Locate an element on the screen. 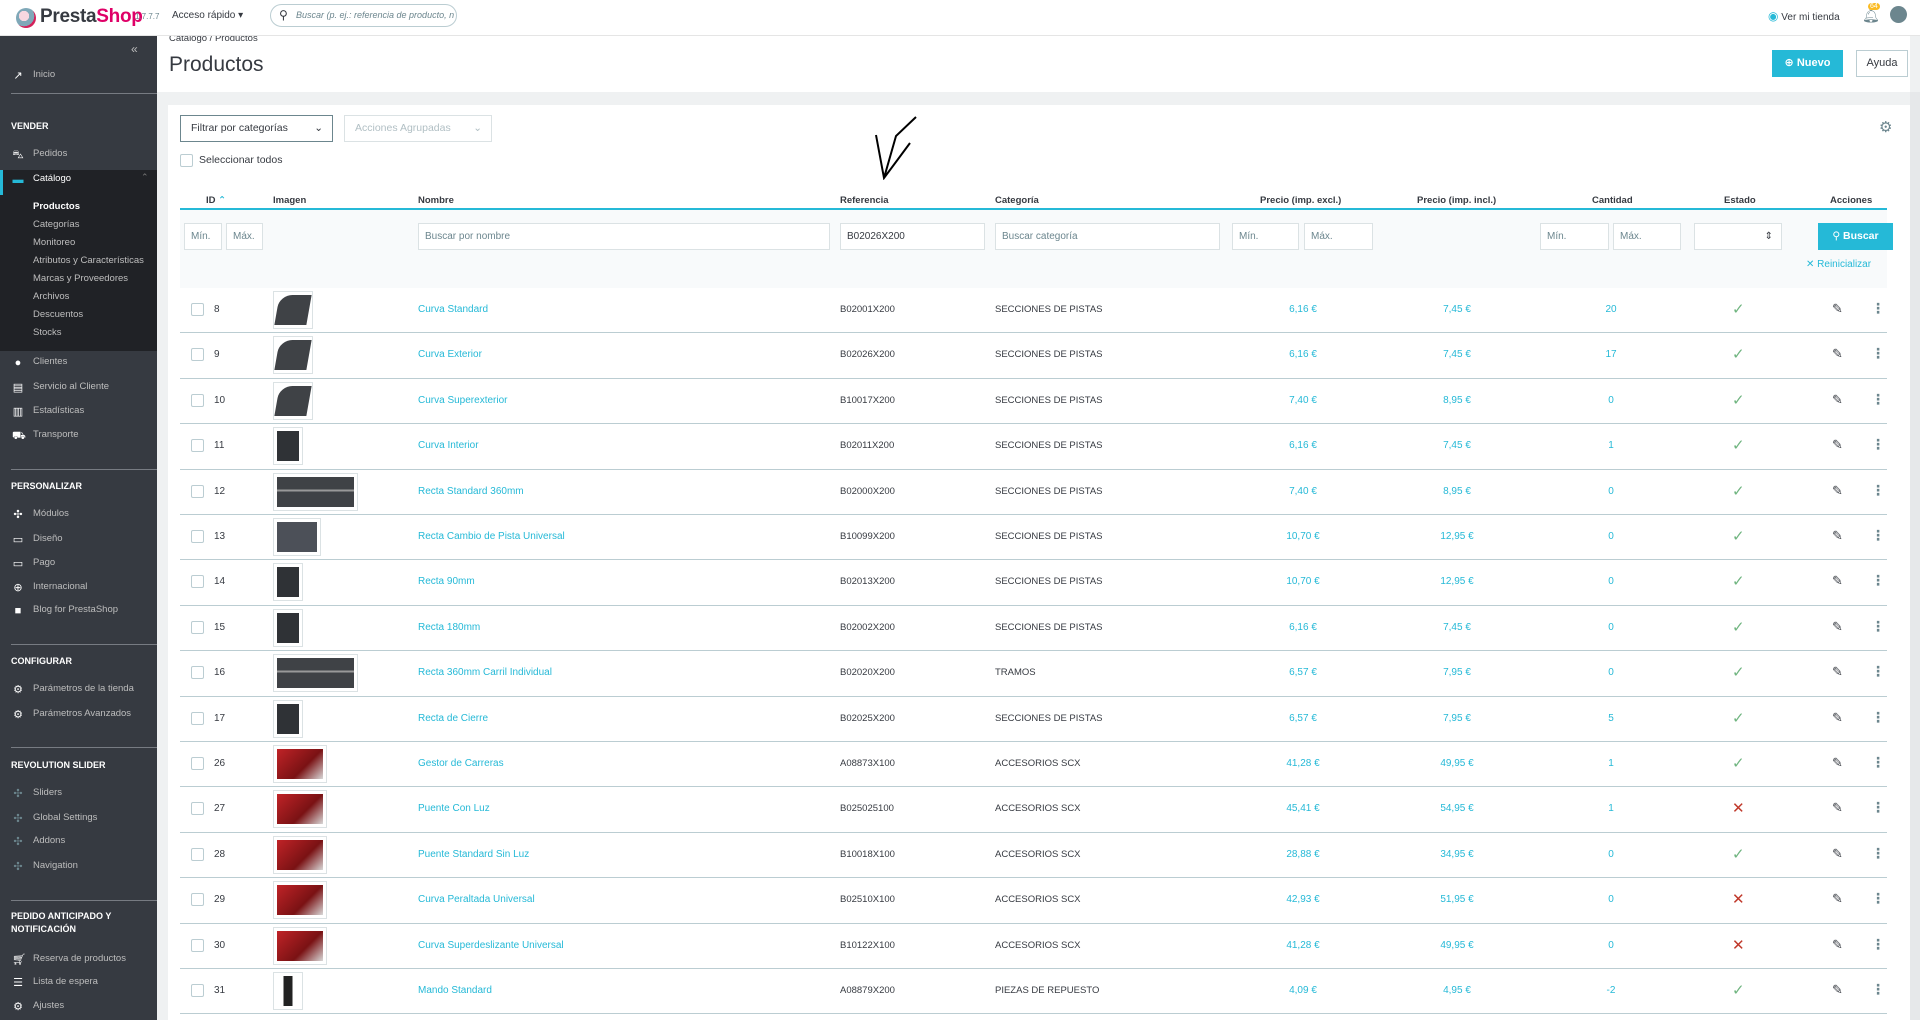  select-all-checkbox is located at coordinates (186, 160).